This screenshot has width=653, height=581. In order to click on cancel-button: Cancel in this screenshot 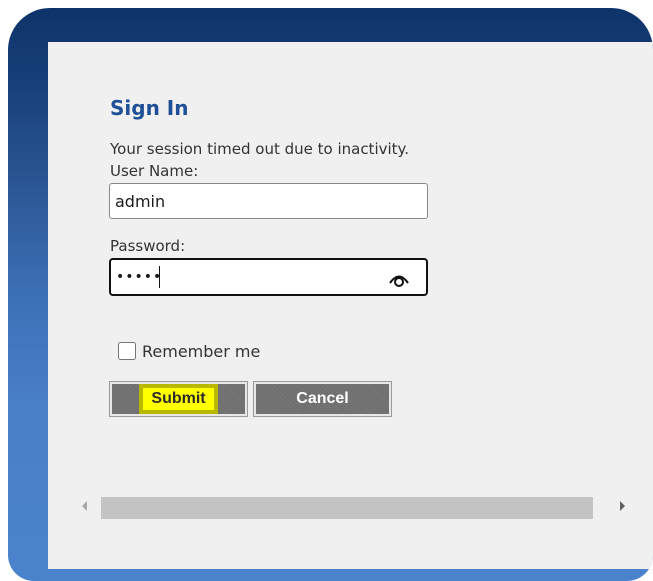, I will do `click(322, 399)`.